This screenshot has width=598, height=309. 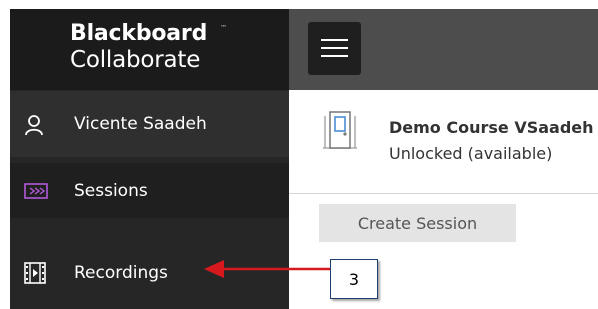 I want to click on brand-logo: Blackboard ™ Collaborate, so click(x=149, y=49).